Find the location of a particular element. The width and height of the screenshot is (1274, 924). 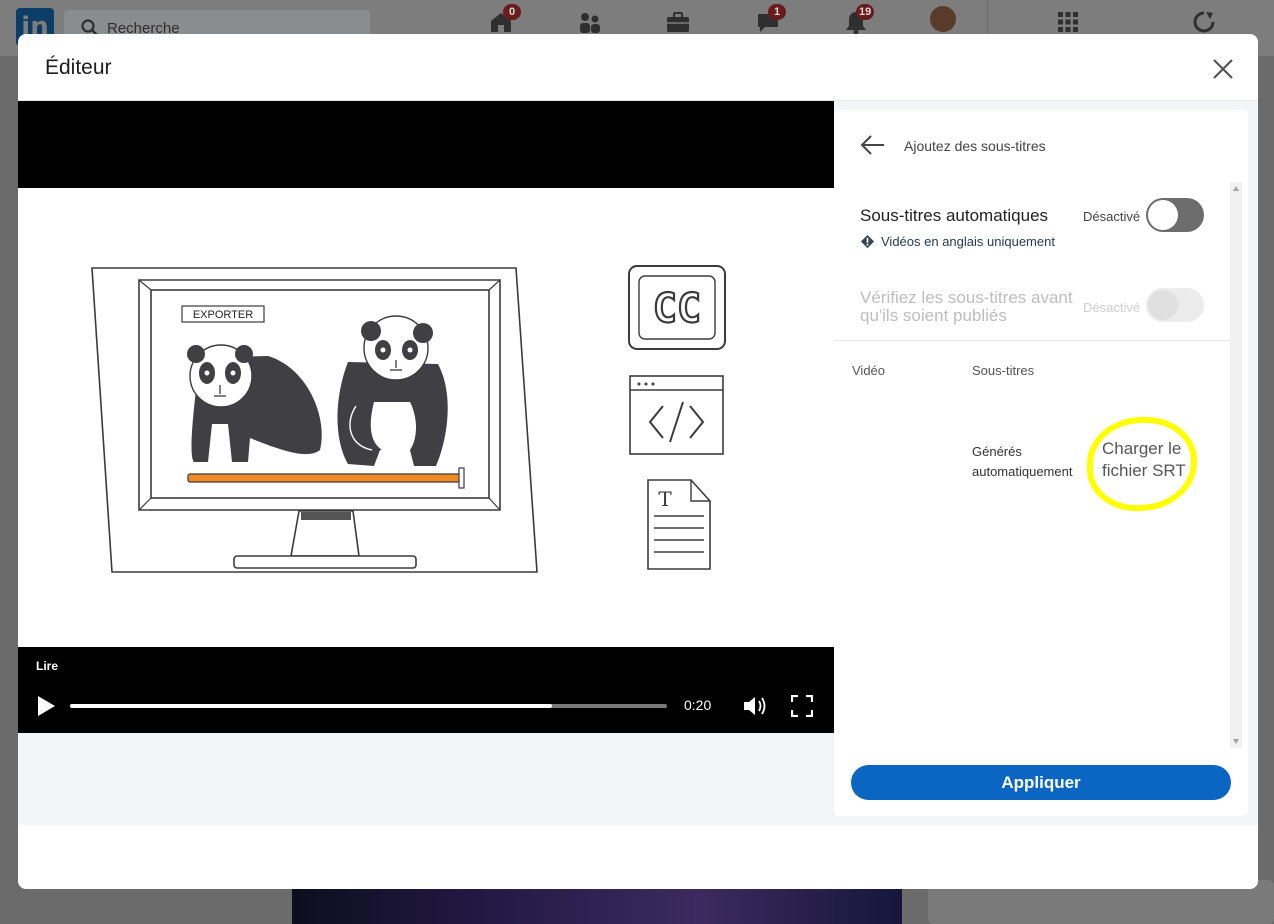

back-arrow-icon is located at coordinates (873, 145).